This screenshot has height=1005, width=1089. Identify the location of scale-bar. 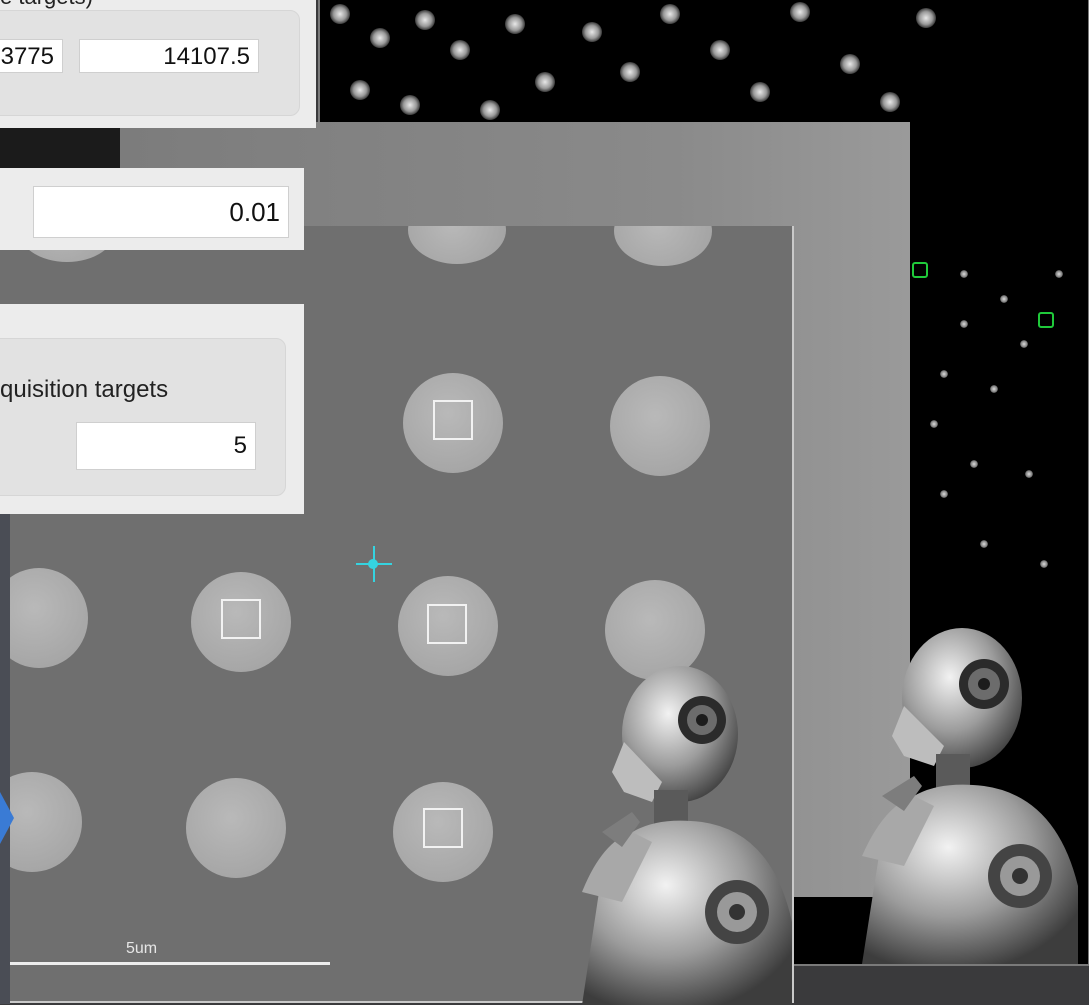
(170, 963).